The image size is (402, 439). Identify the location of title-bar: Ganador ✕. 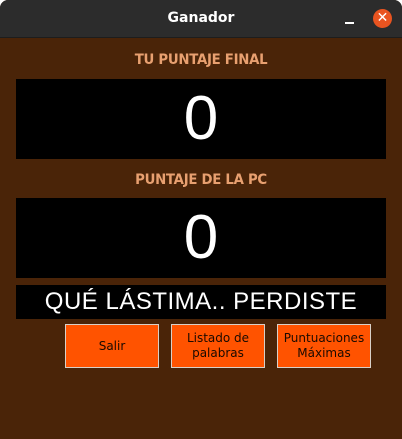
(201, 19).